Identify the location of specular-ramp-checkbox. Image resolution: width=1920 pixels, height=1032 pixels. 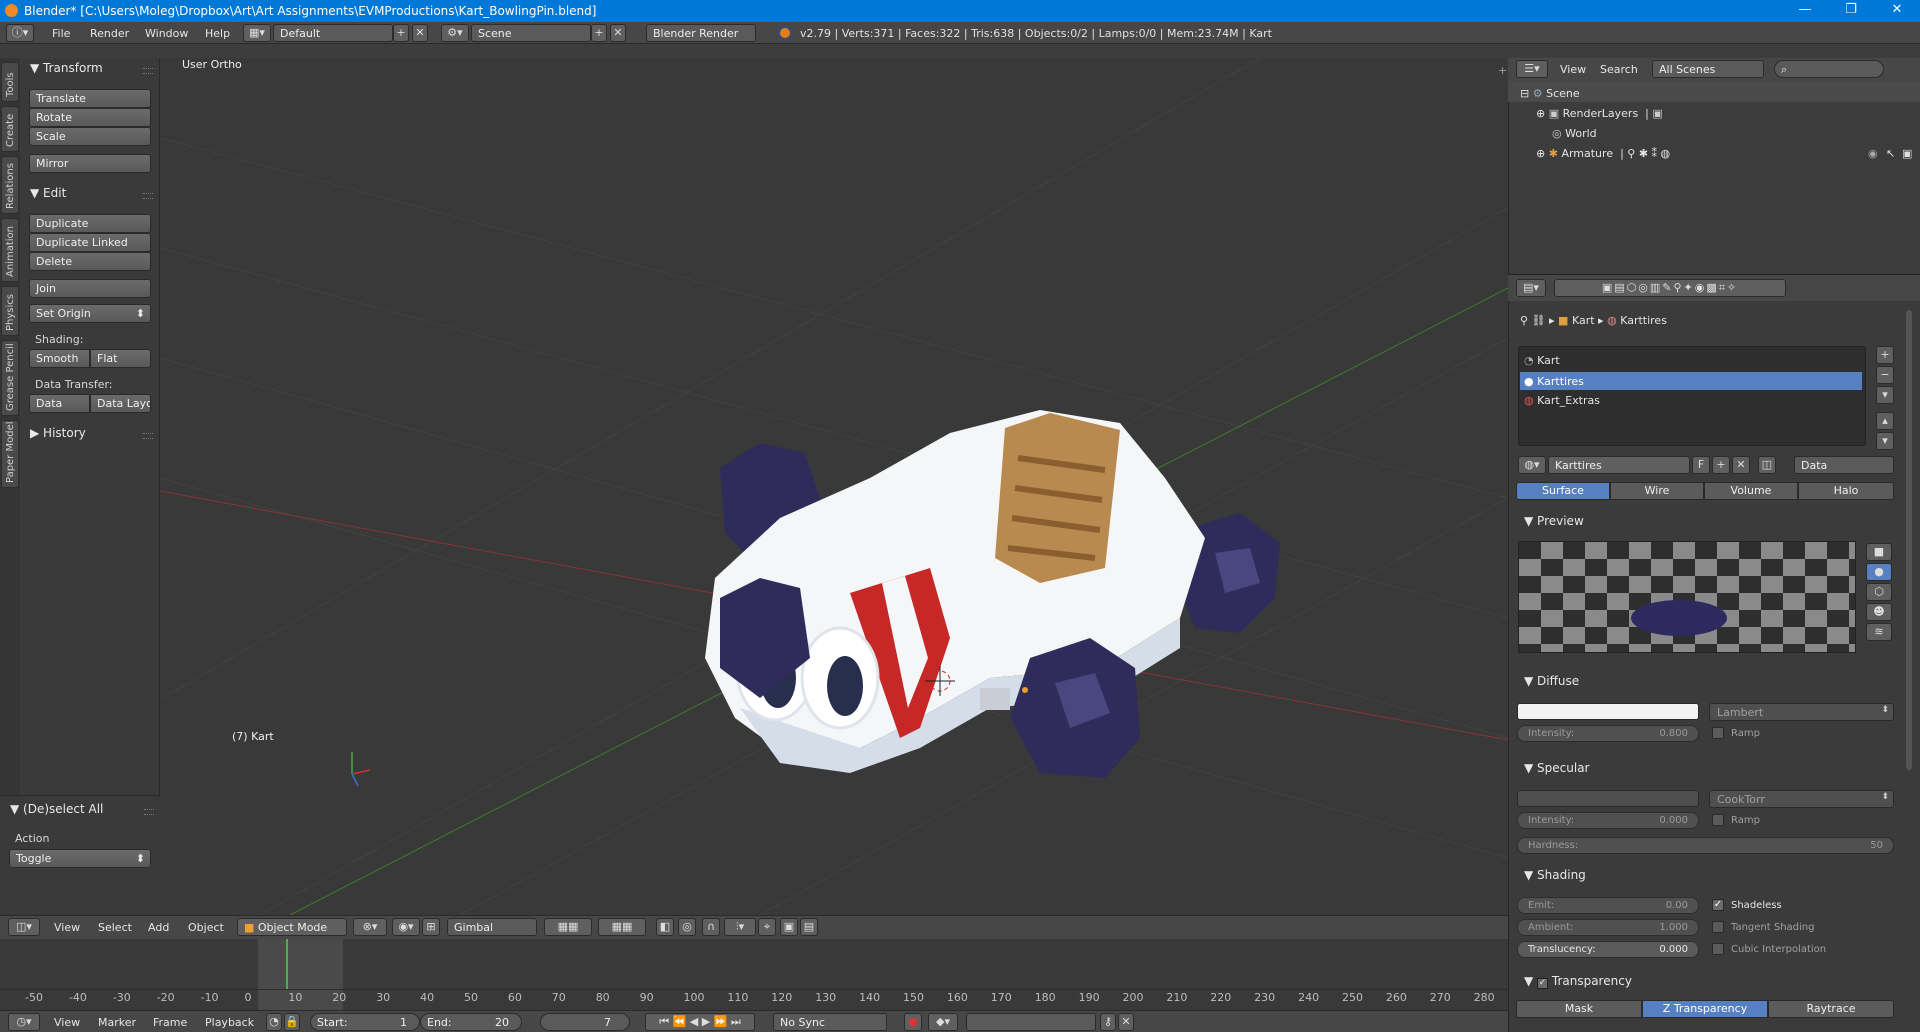
(1718, 820).